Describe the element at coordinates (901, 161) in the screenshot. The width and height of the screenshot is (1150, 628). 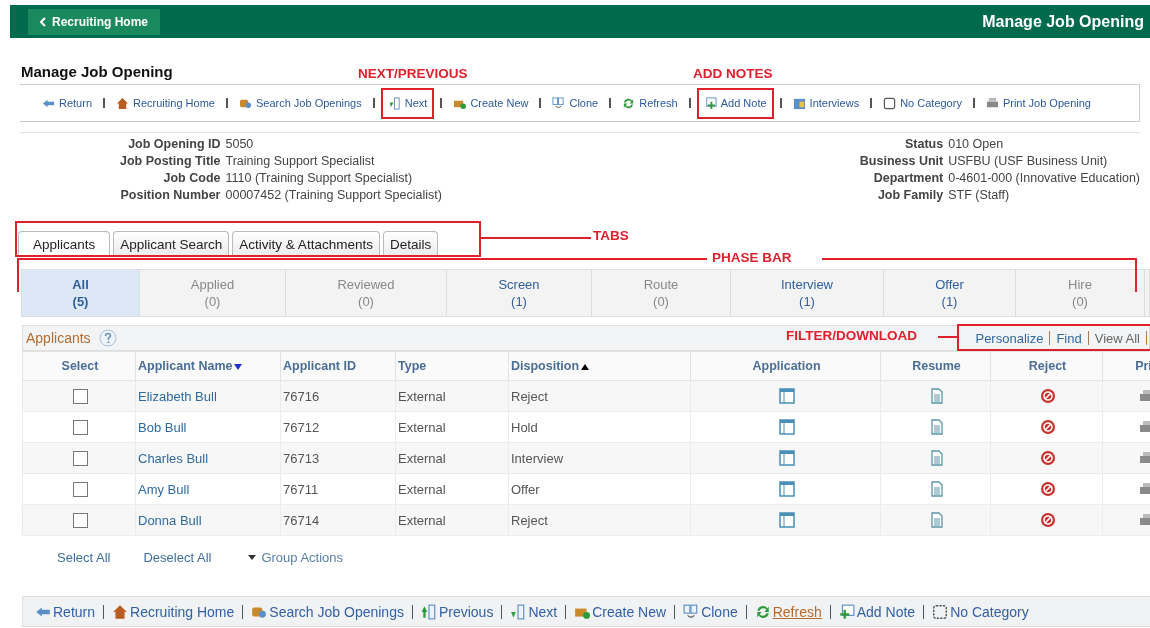
I see `field-label: Business Unit` at that location.